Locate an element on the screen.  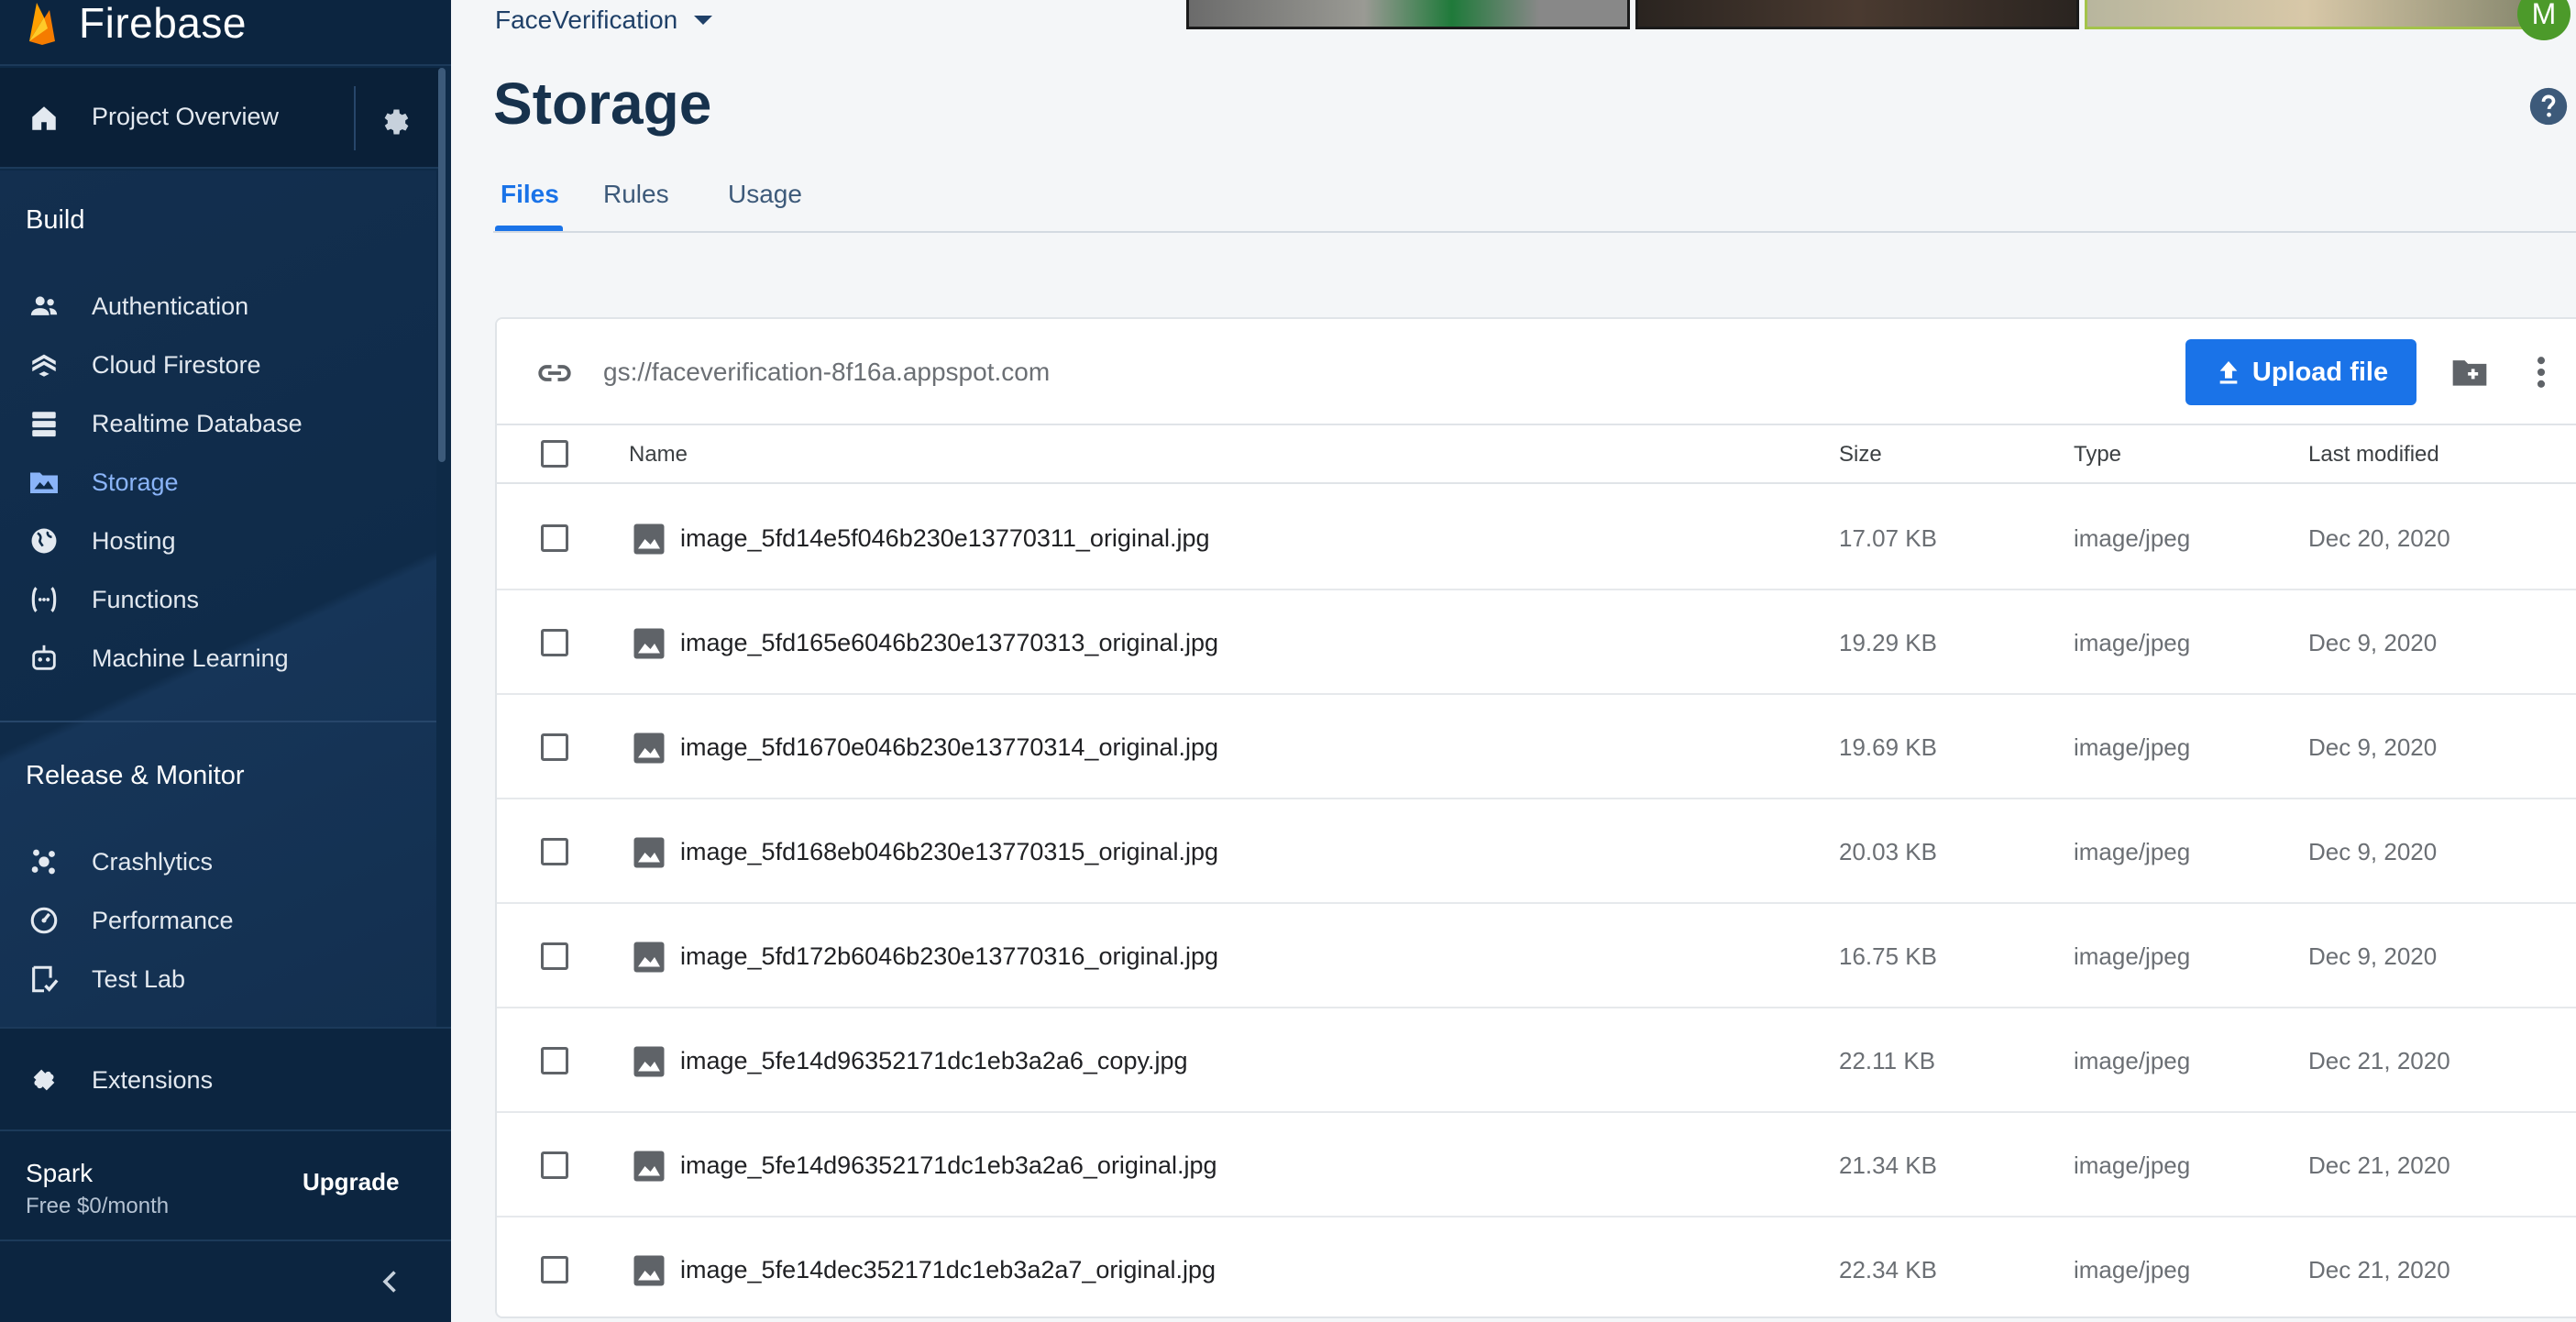
settings-gear-icon is located at coordinates (395, 122).